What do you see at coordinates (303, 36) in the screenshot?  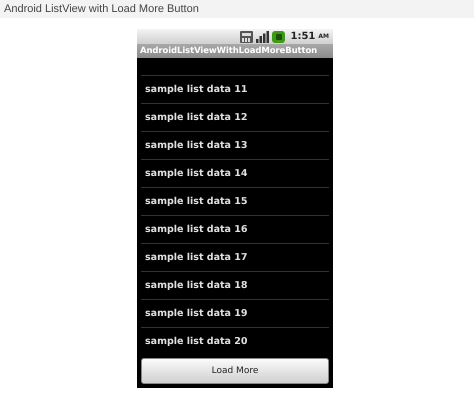 I see `clock-time: 1:51` at bounding box center [303, 36].